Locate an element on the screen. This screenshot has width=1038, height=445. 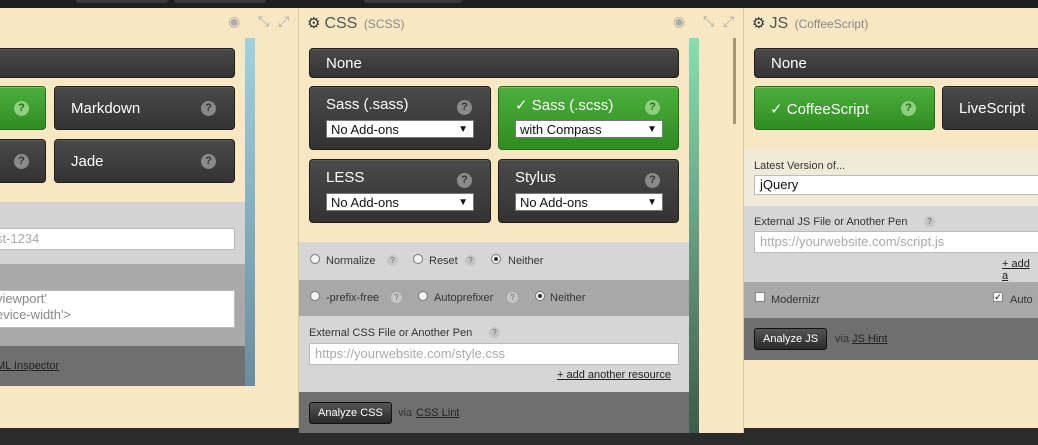
stylus-addon-value: No Add-ons is located at coordinates (554, 202).